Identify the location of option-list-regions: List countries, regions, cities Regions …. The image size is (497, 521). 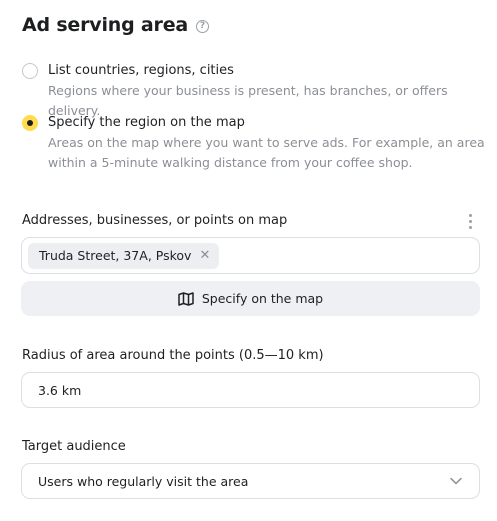
(259, 91).